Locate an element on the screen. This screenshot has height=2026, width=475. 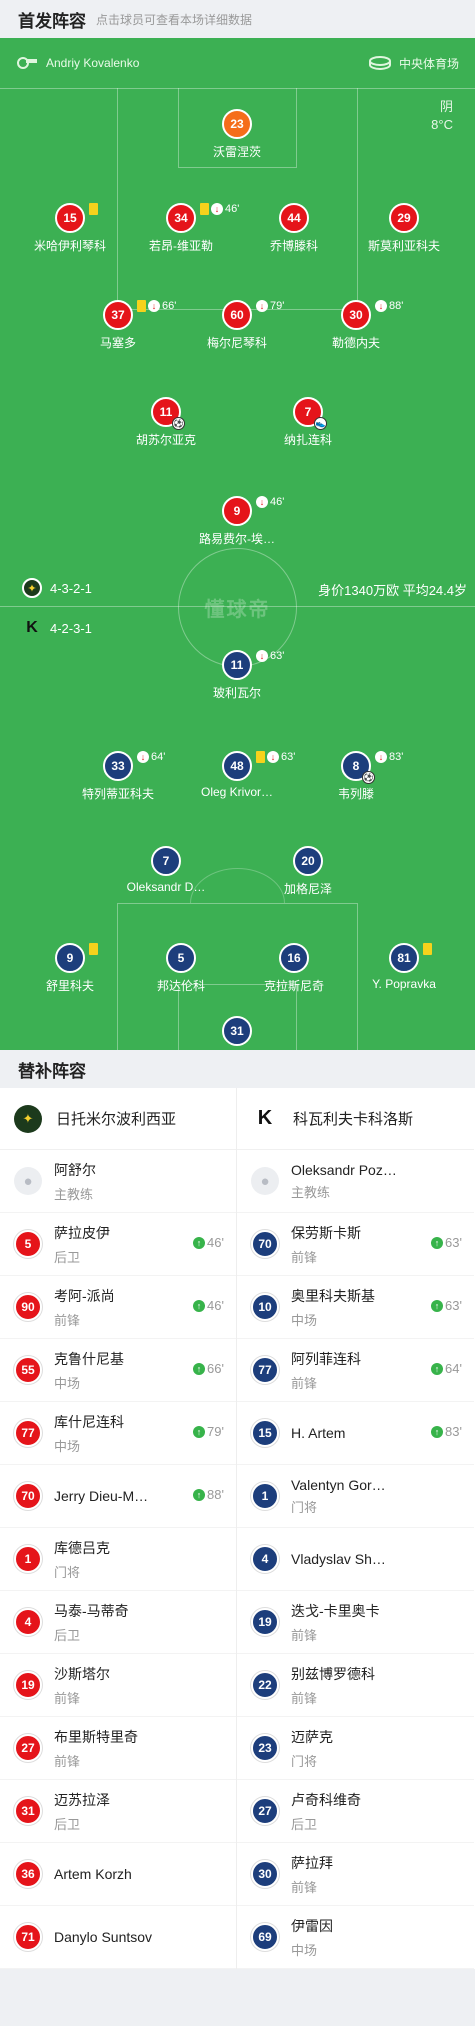
away-sub-row: 1 Valentyn Gor… 门将 is located at coordinates (355, 1496).